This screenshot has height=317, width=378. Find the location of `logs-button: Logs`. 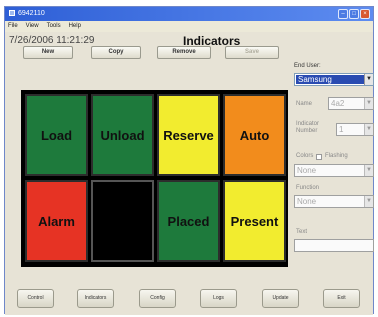

logs-button: Logs is located at coordinates (218, 298).